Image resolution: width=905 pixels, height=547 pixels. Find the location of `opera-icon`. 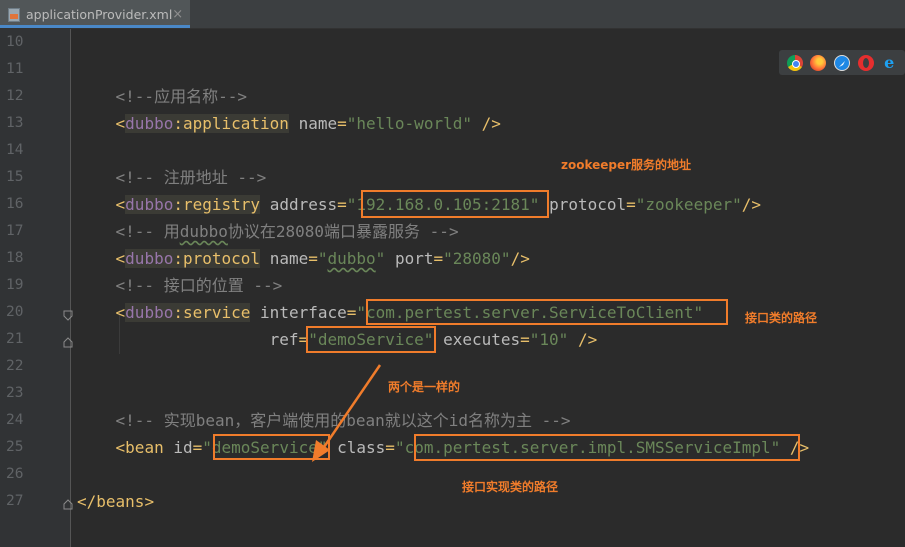

opera-icon is located at coordinates (865, 62).